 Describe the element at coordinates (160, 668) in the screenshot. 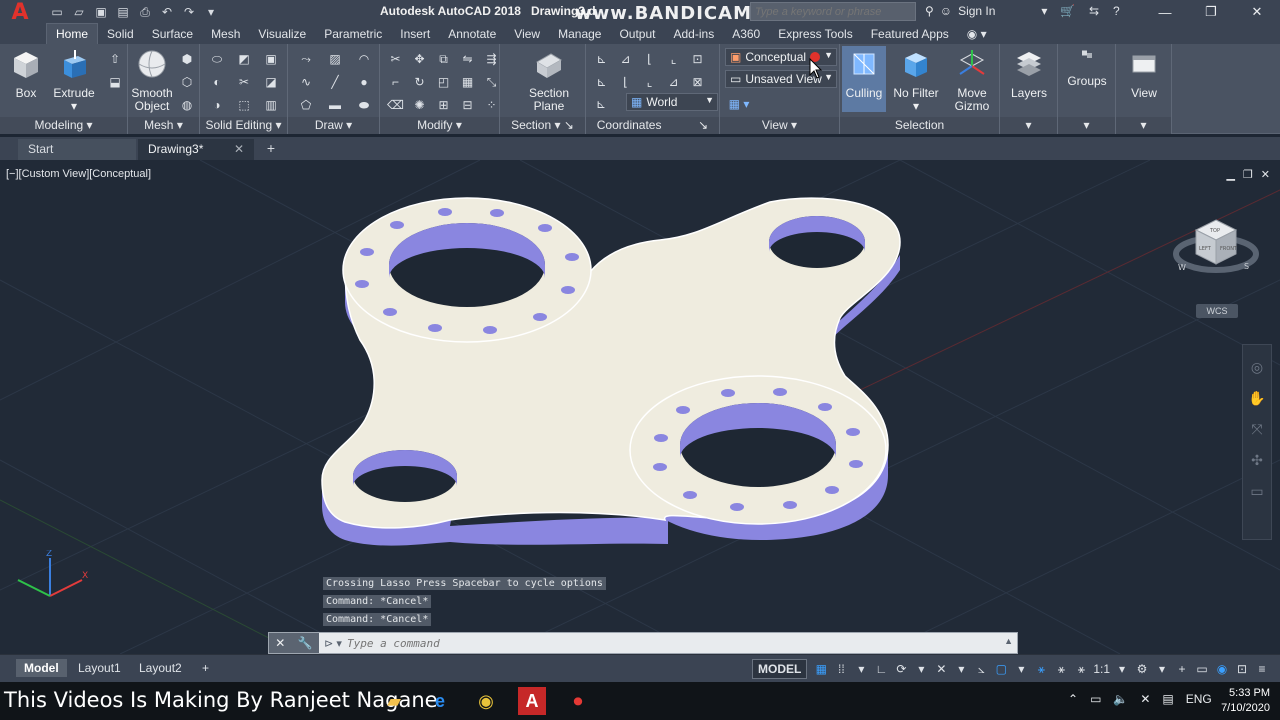

I see `tab-layout2: Layout2` at that location.